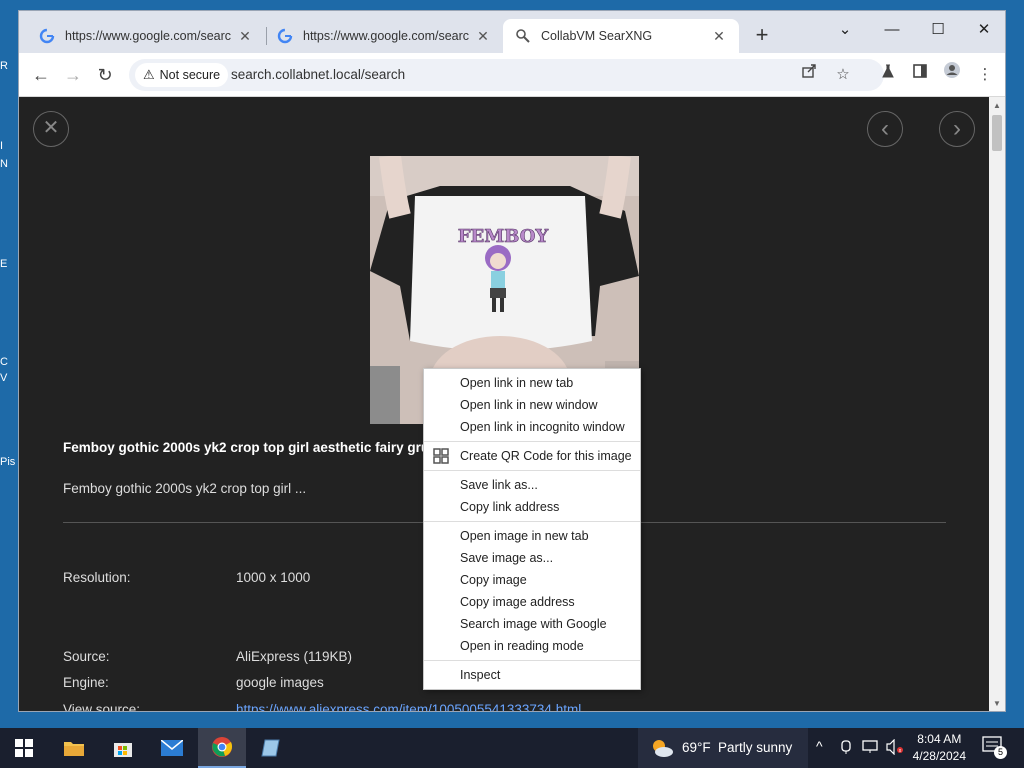  What do you see at coordinates (273, 577) in the screenshot?
I see `resolution-value: 1000 x 1000` at bounding box center [273, 577].